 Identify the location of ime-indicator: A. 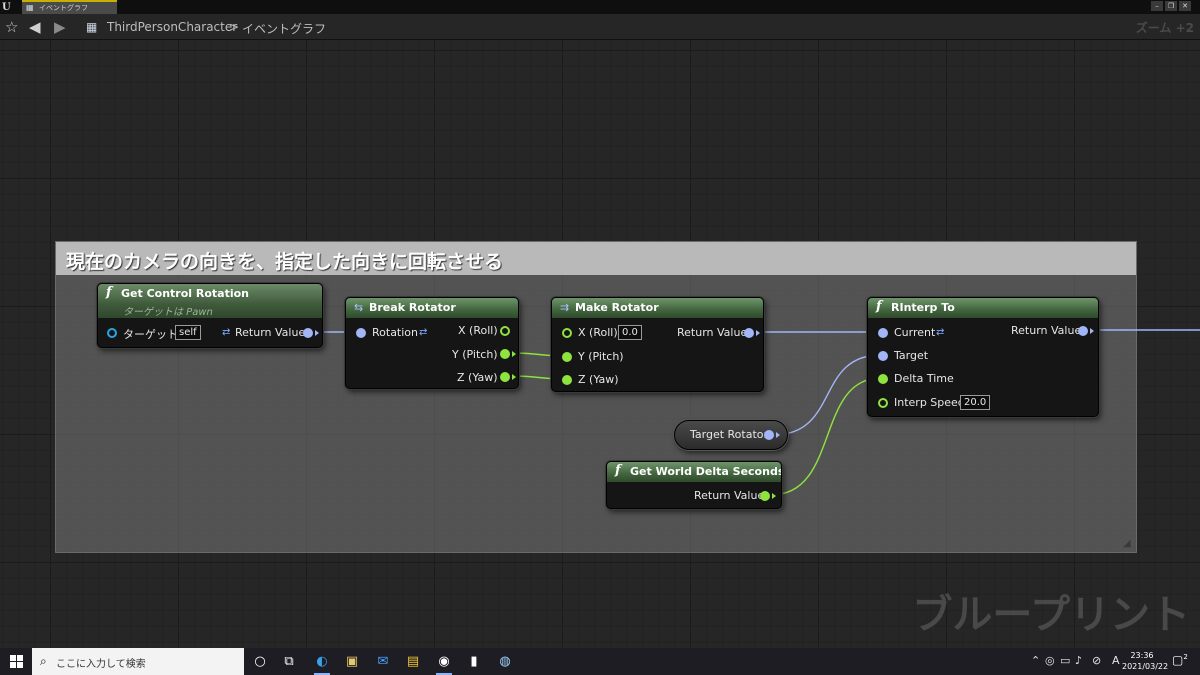
(1116, 660).